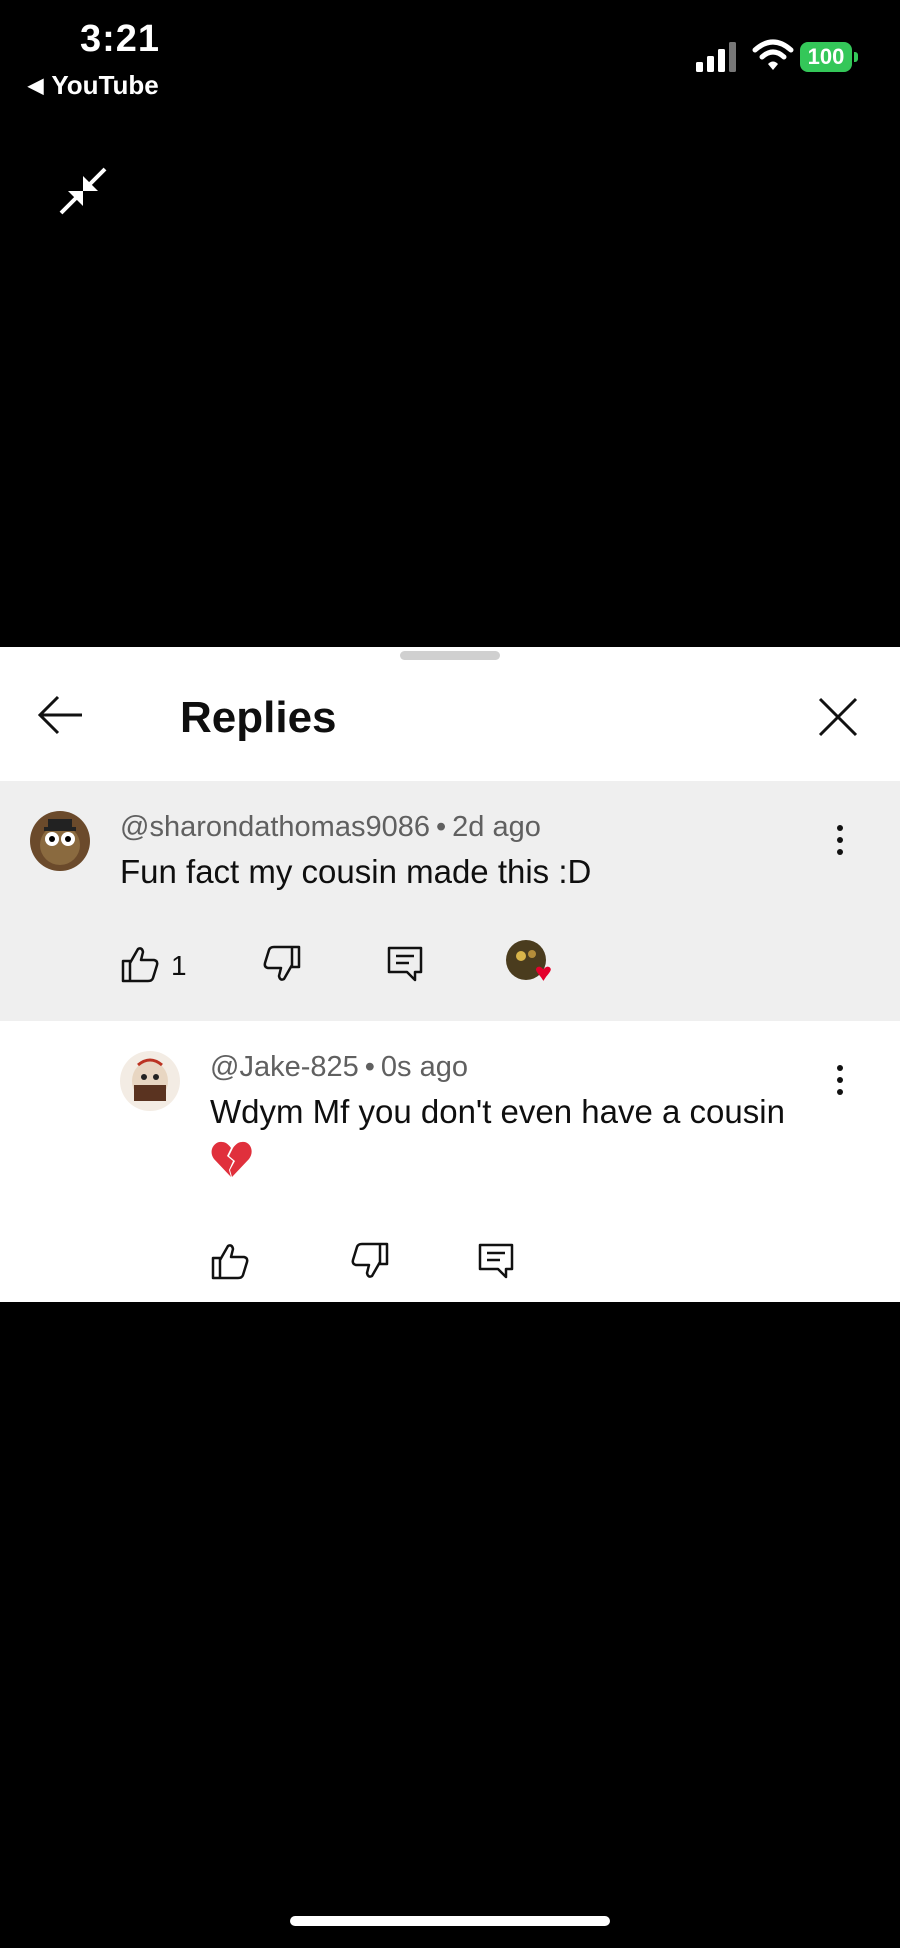 This screenshot has height=1948, width=900. I want to click on status-bar: 3:21 ◀ YouTube 100, so click(450, 55).